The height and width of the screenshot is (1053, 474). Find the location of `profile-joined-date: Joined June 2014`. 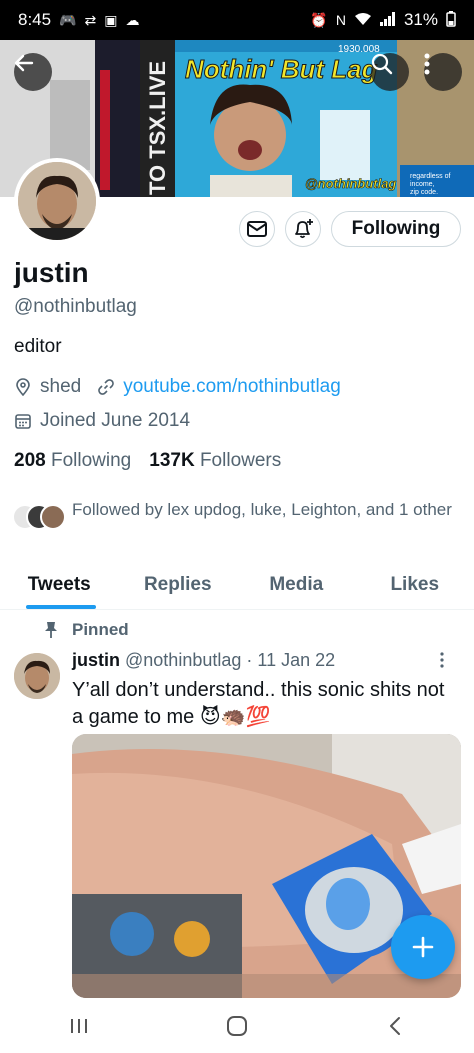

profile-joined-date: Joined June 2014 is located at coordinates (115, 420).